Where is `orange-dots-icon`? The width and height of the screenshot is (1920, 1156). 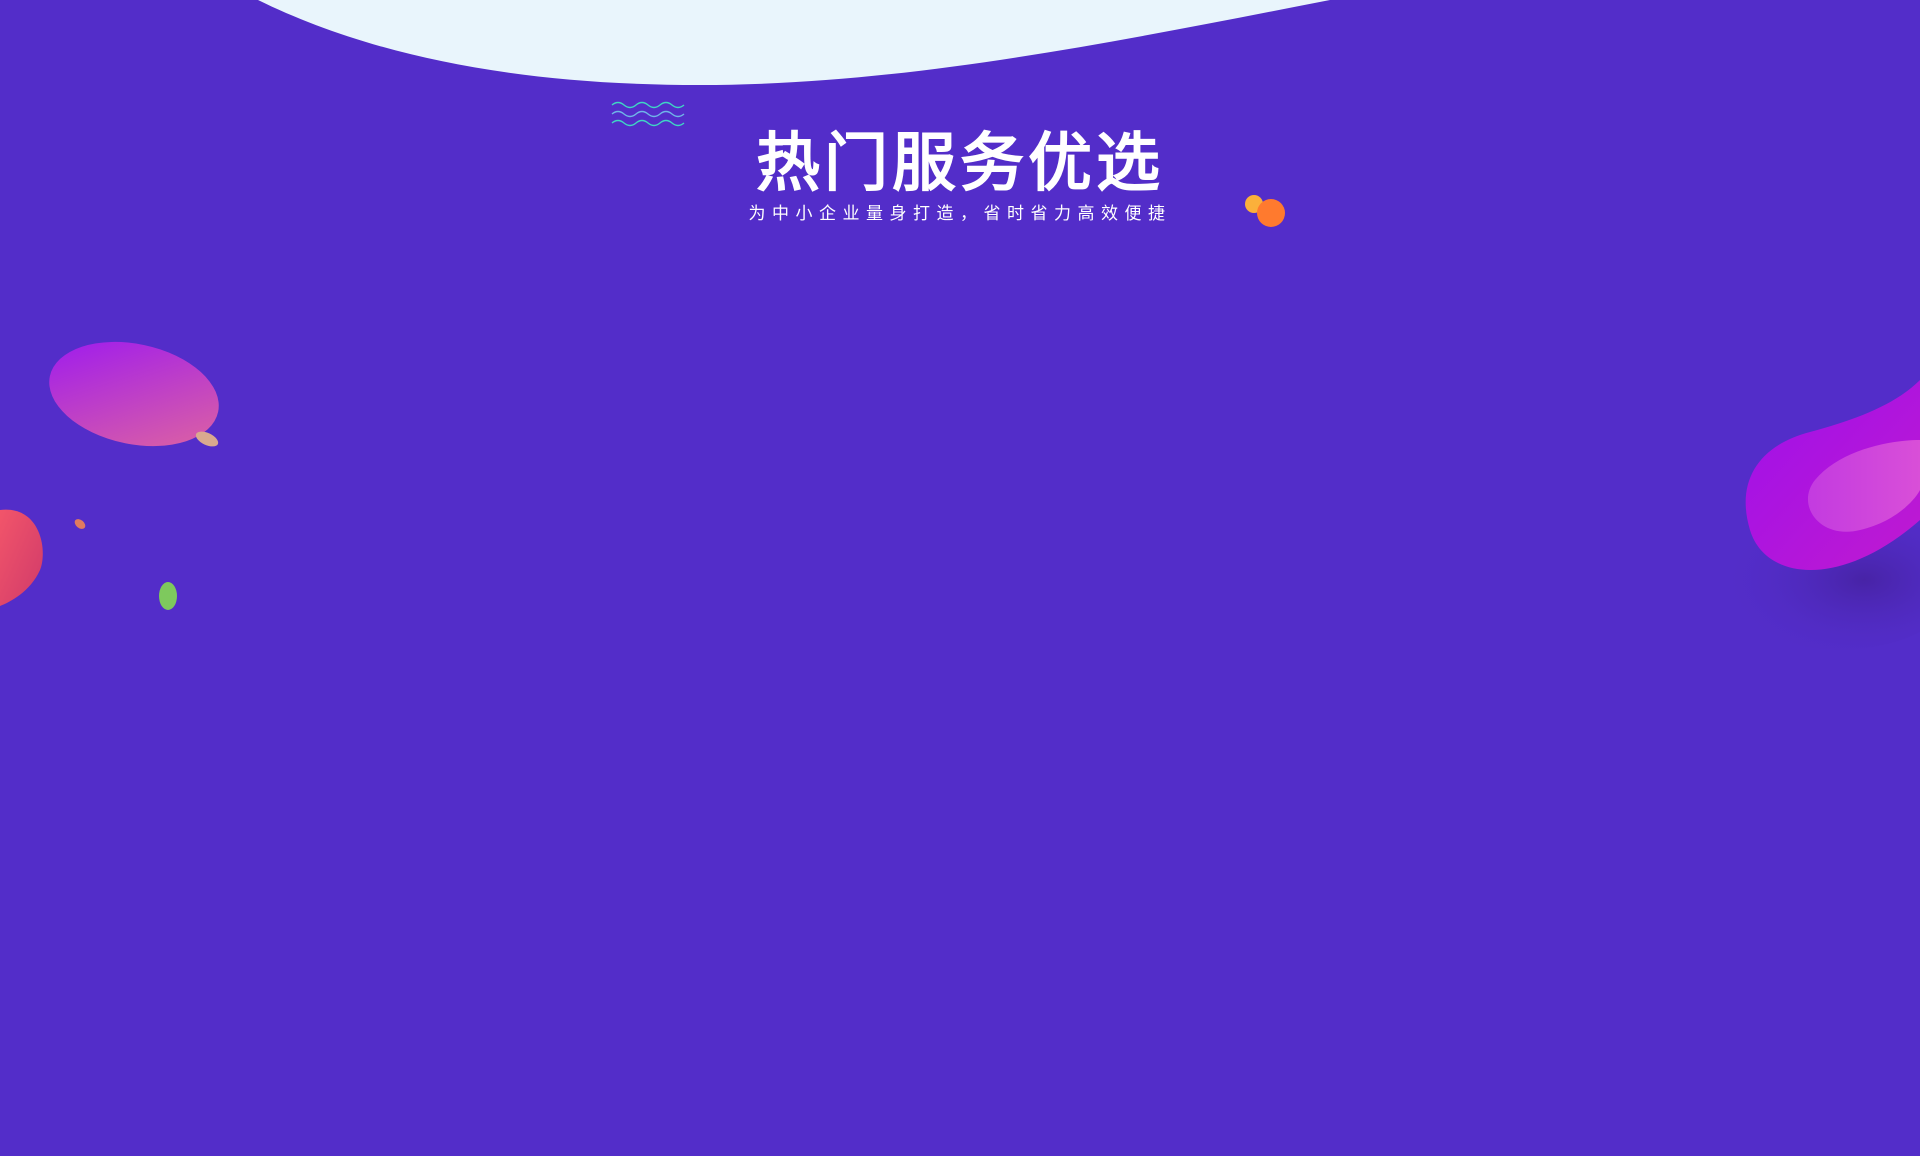 orange-dots-icon is located at coordinates (1265, 211).